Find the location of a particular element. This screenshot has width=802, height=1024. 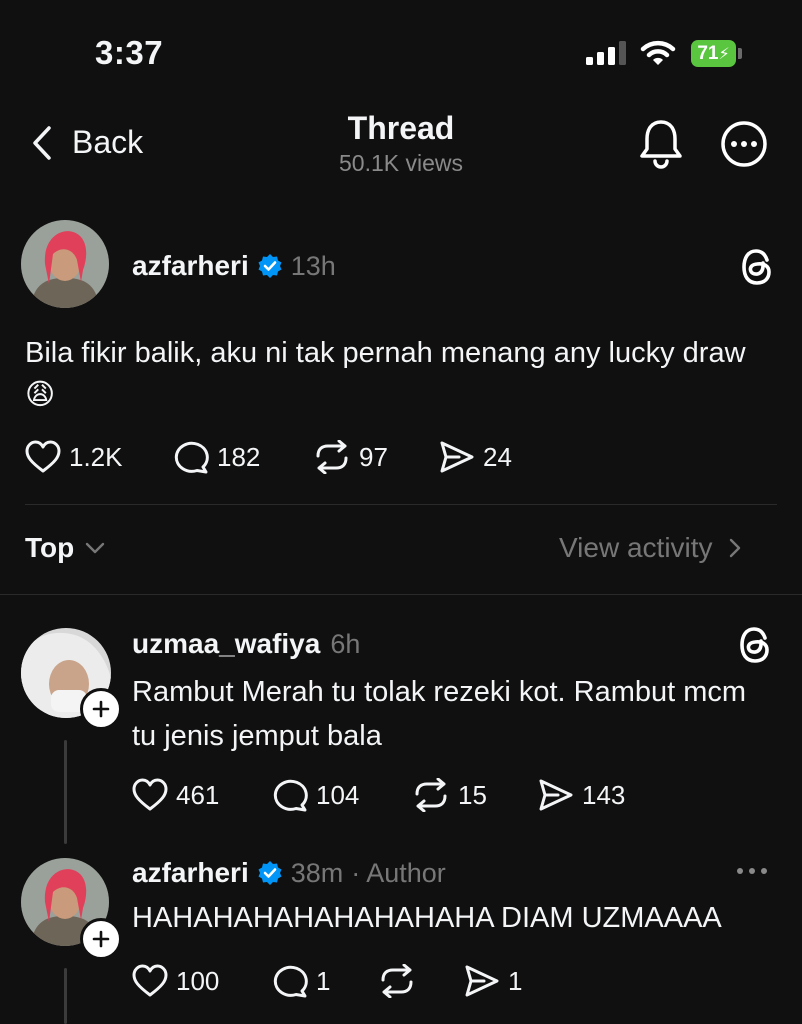

post-author-avatar is located at coordinates (65, 264).